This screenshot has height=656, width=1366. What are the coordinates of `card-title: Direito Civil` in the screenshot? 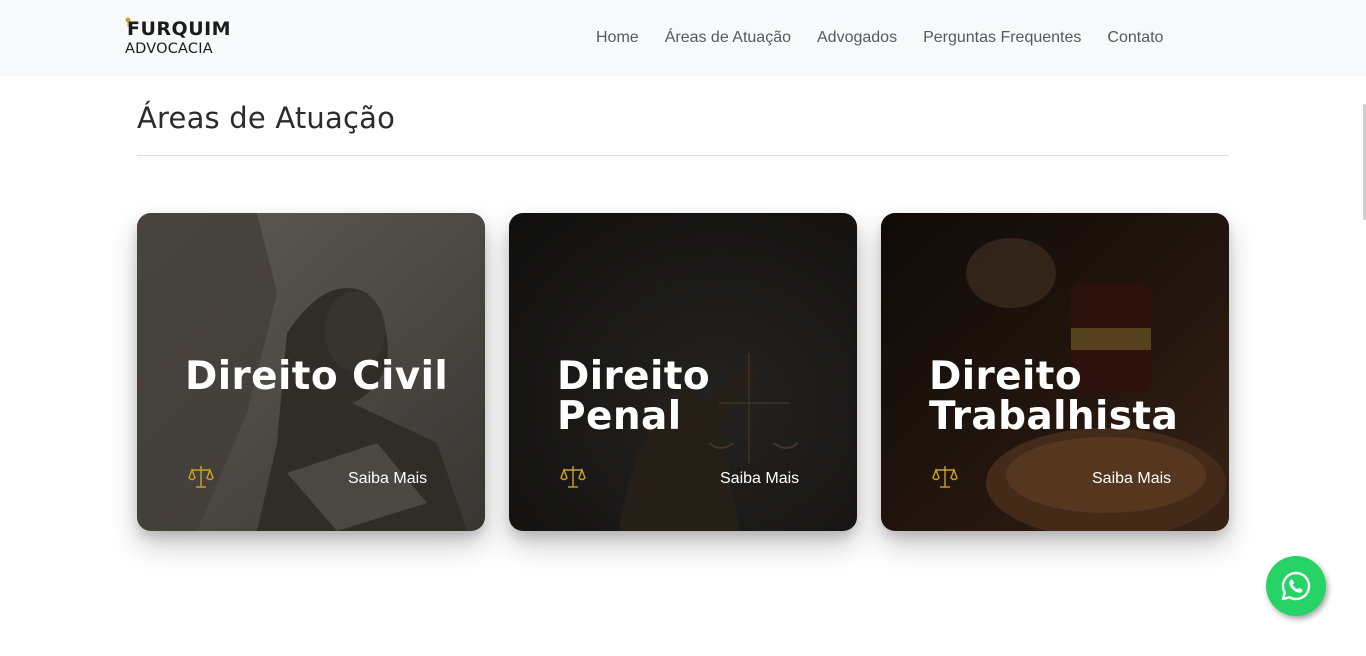 It's located at (317, 376).